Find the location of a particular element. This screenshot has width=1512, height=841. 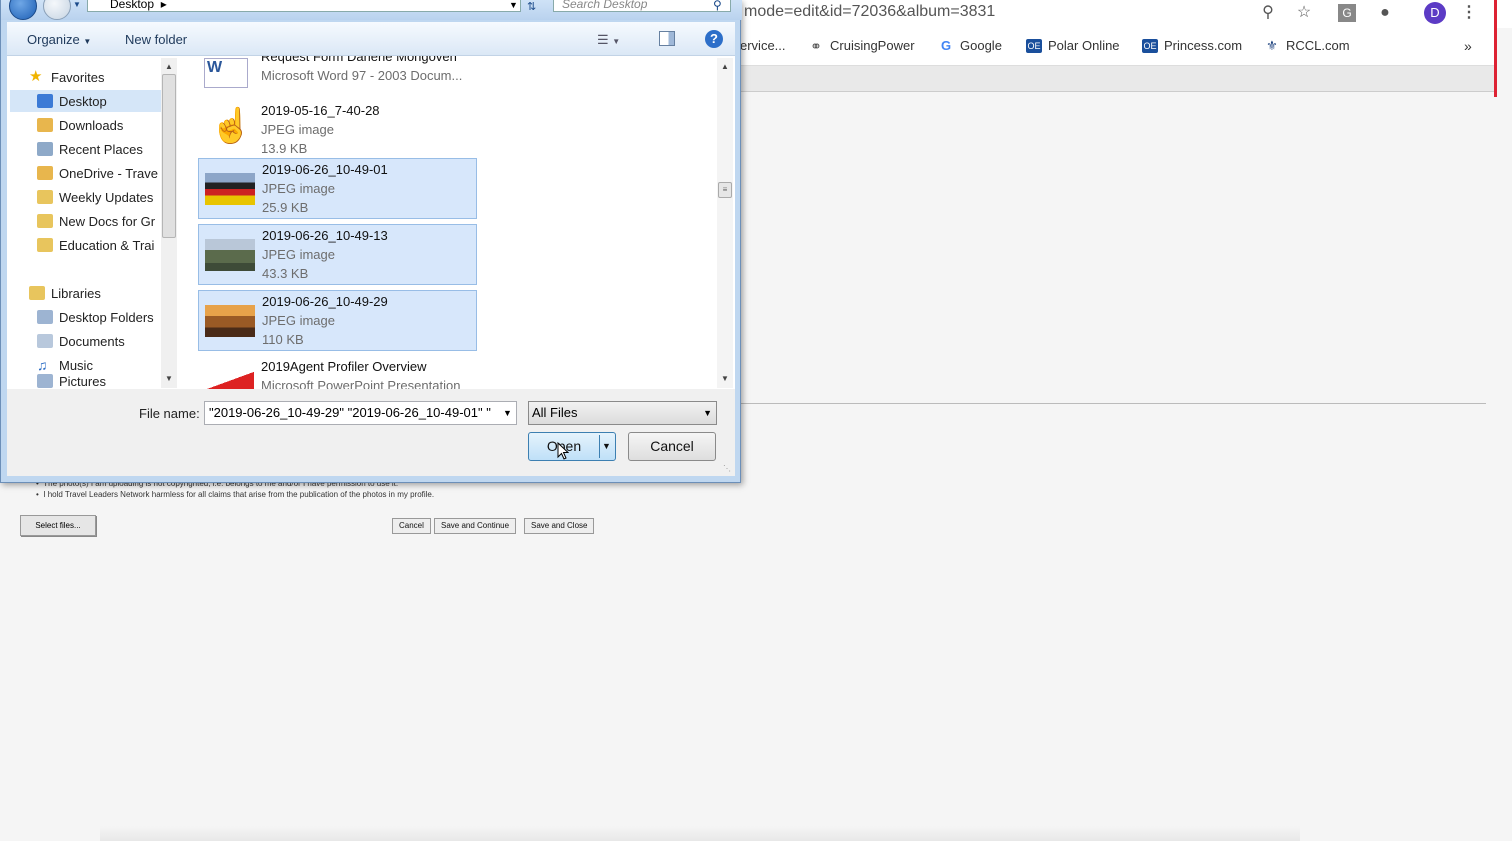

page-edge-accent is located at coordinates (1495, 48).